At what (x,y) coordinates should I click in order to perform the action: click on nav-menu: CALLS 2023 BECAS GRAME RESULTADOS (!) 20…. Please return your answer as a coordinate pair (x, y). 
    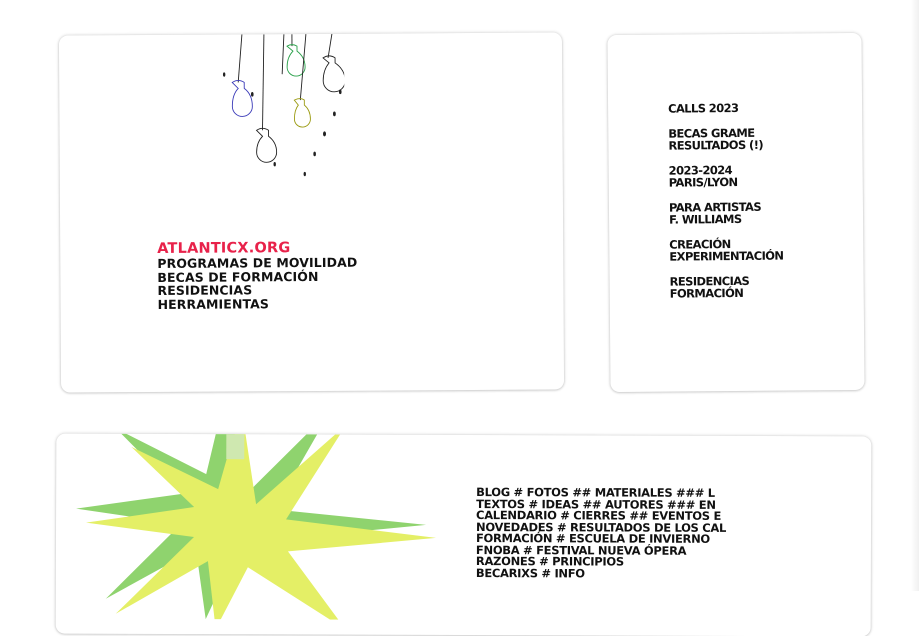
    Looking at the image, I should click on (764, 206).